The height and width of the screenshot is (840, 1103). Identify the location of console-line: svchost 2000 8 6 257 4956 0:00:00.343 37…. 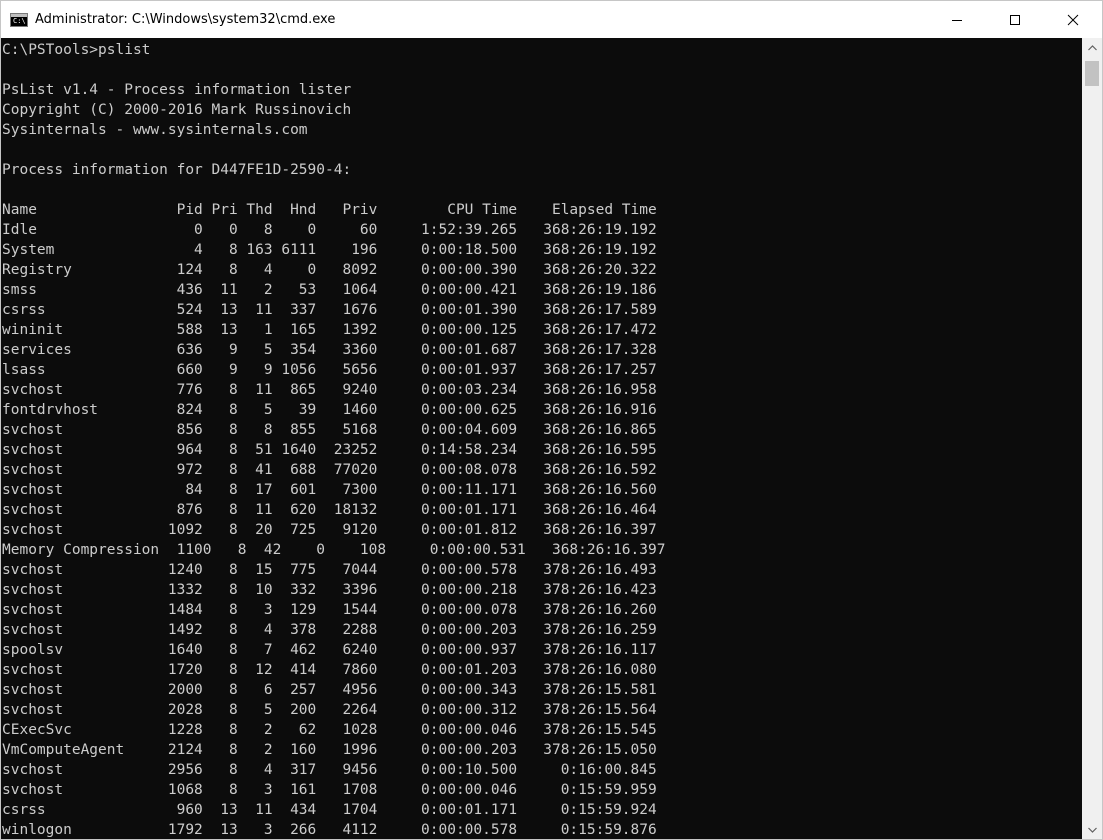
(329, 690).